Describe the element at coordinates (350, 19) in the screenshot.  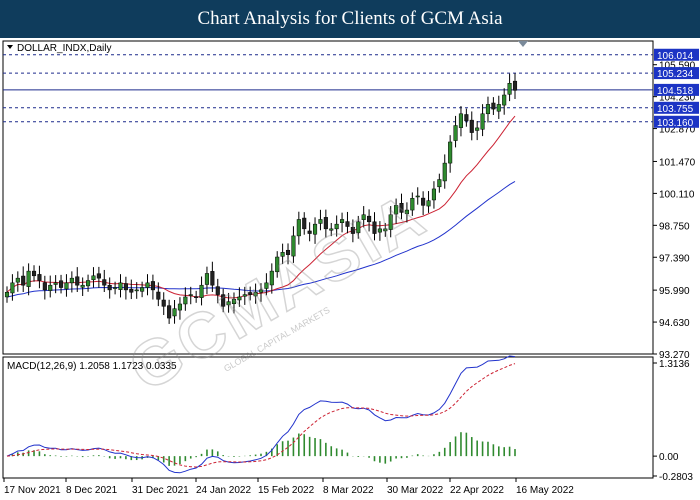
I see `page-title: Chart Analysis for Clients of GCM Asia` at that location.